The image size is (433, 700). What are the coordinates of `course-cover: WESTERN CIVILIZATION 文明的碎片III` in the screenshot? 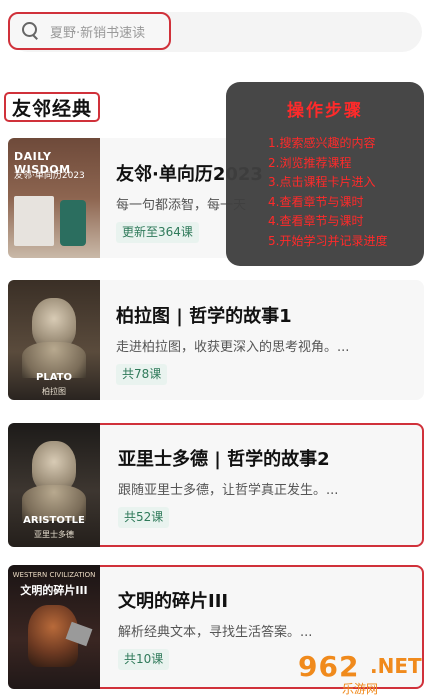 It's located at (54, 627).